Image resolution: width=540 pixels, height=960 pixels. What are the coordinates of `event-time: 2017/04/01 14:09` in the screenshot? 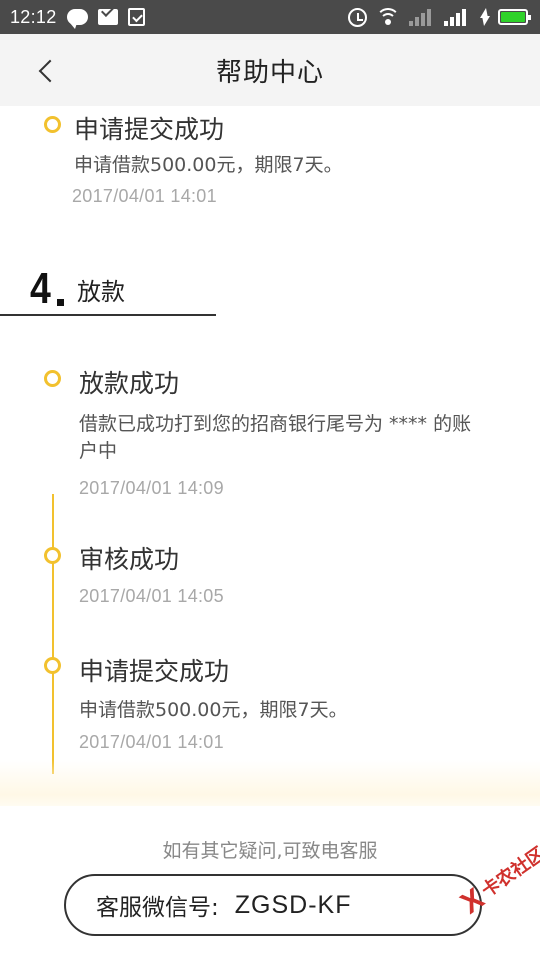 It's located at (151, 488).